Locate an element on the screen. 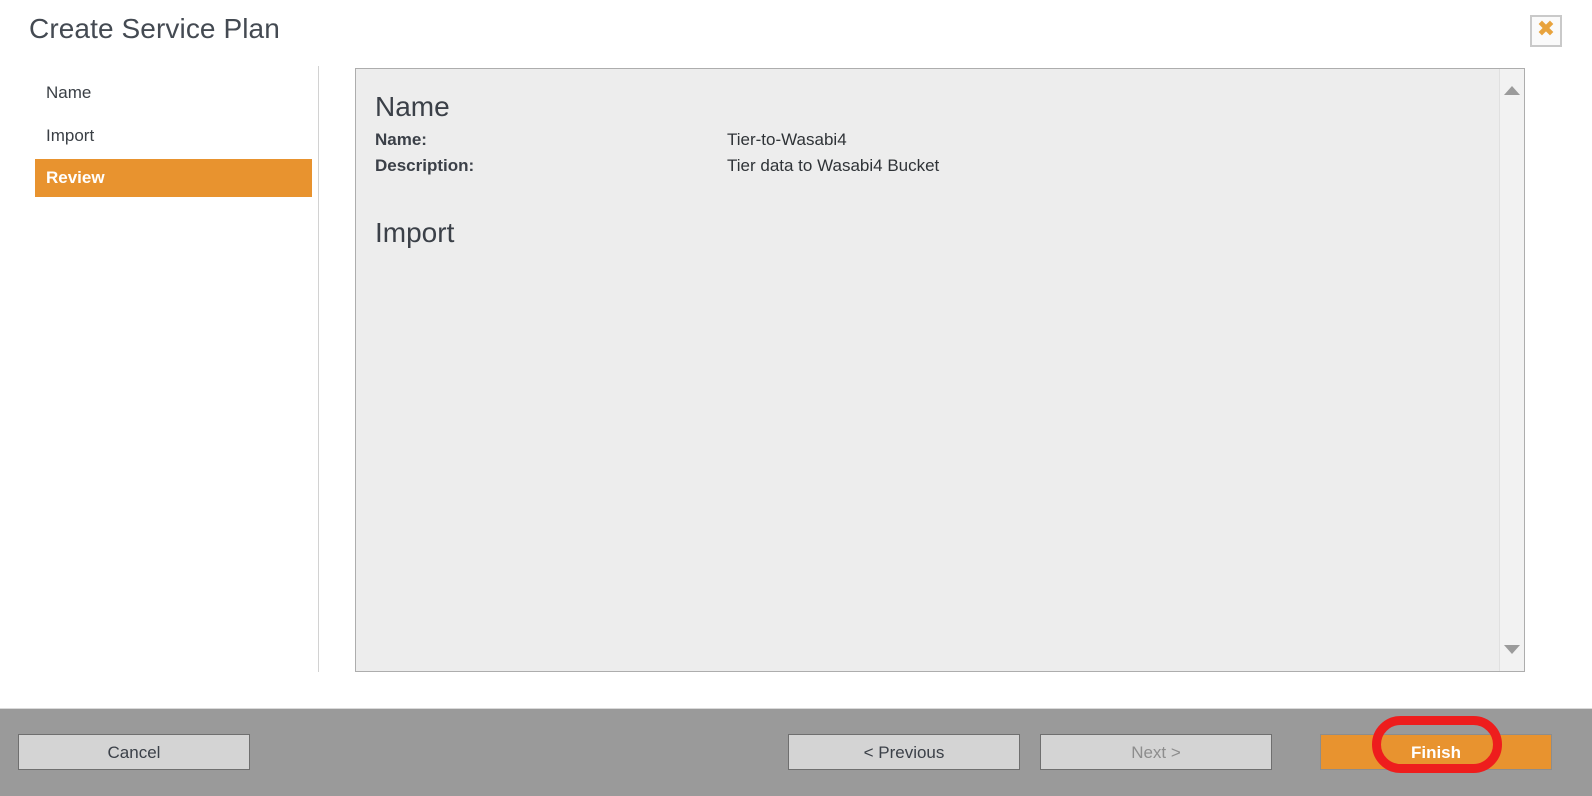 Image resolution: width=1592 pixels, height=796 pixels. next-button: Next > is located at coordinates (1156, 752).